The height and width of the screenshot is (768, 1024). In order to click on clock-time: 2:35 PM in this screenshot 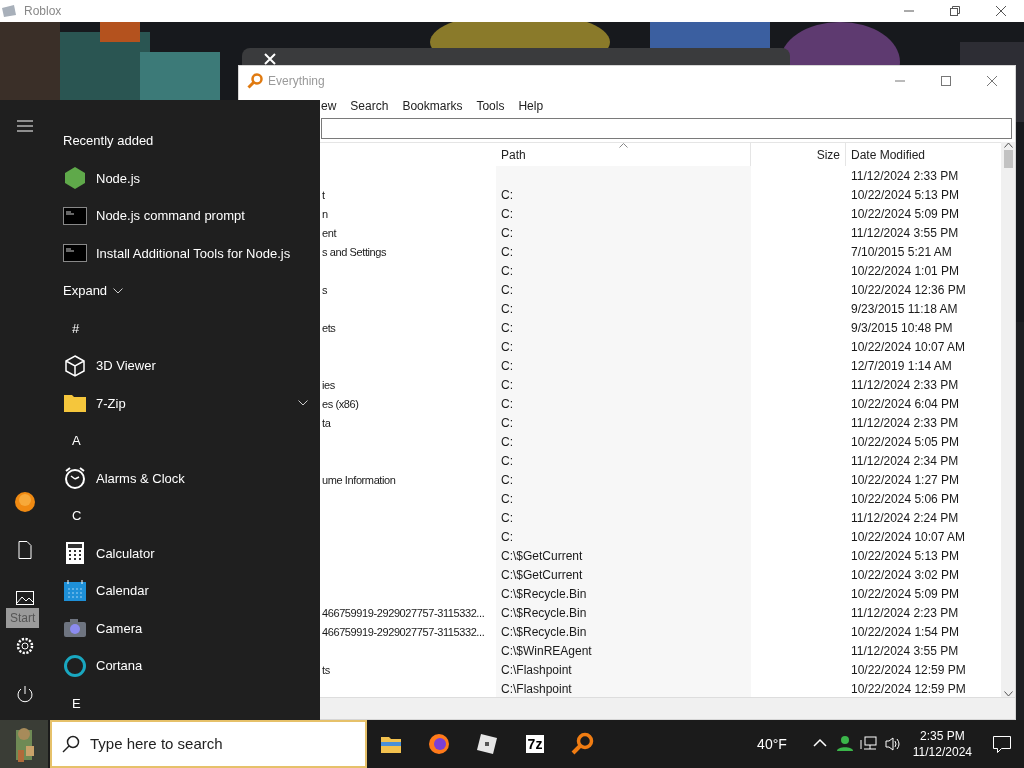, I will do `click(942, 736)`.